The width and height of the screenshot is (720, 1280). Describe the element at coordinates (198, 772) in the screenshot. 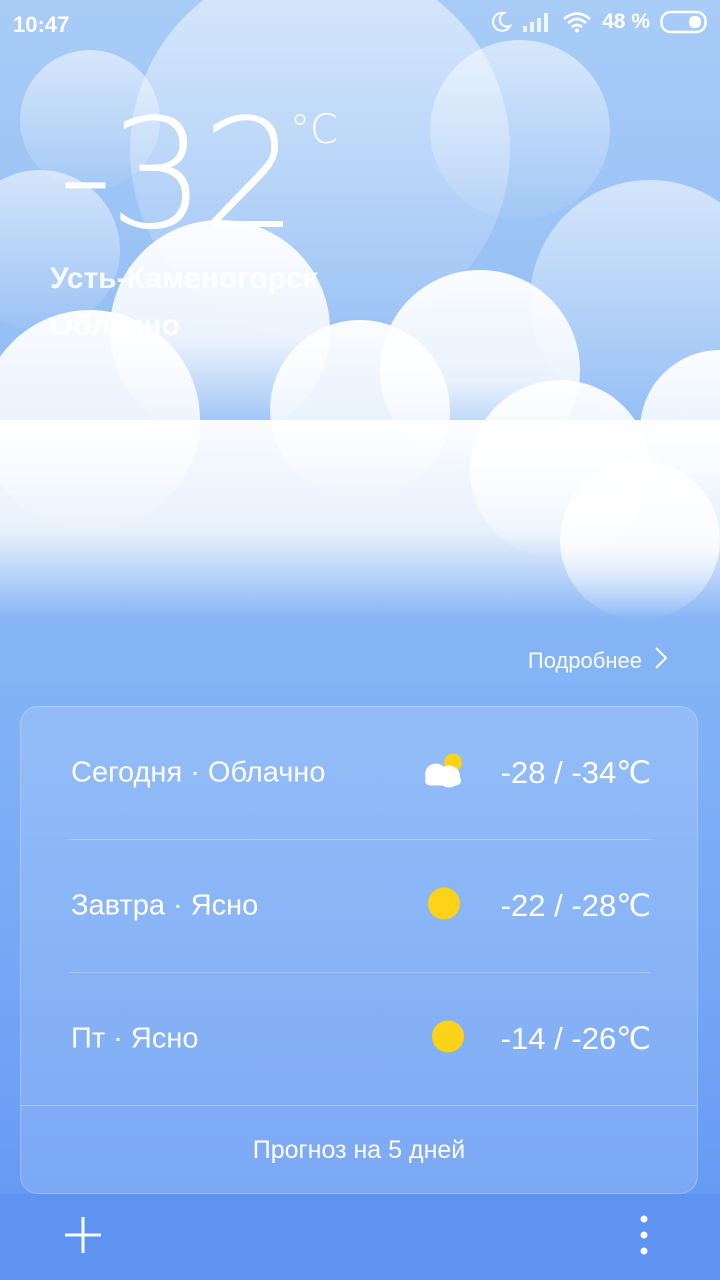

I see `forecast-day-label: Сегодня · Облачно` at that location.